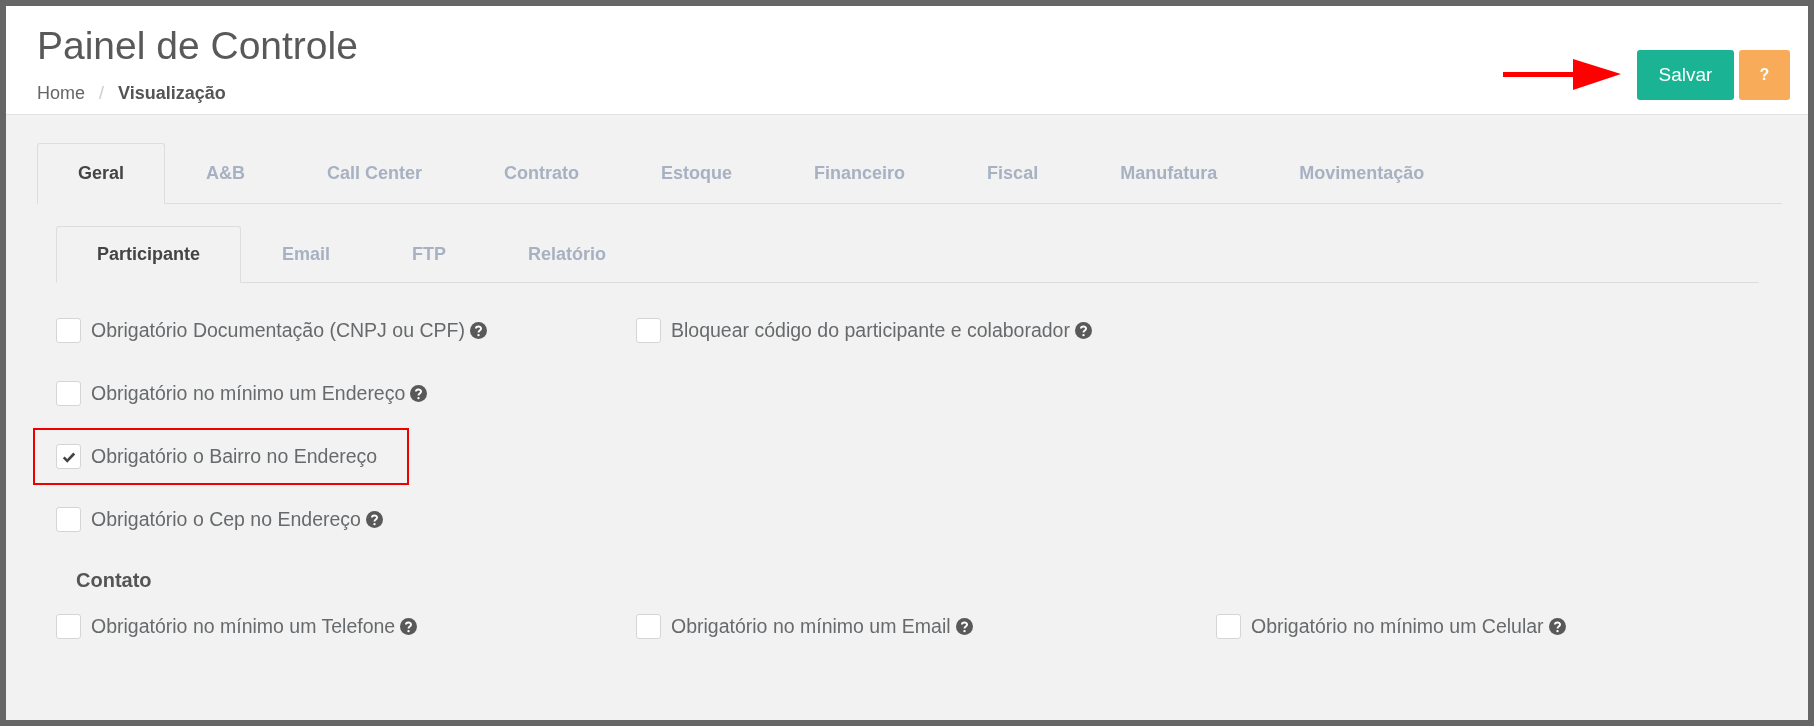  What do you see at coordinates (243, 626) in the screenshot?
I see `checkbox-label: Obrigatório no mínimo um Telefone` at bounding box center [243, 626].